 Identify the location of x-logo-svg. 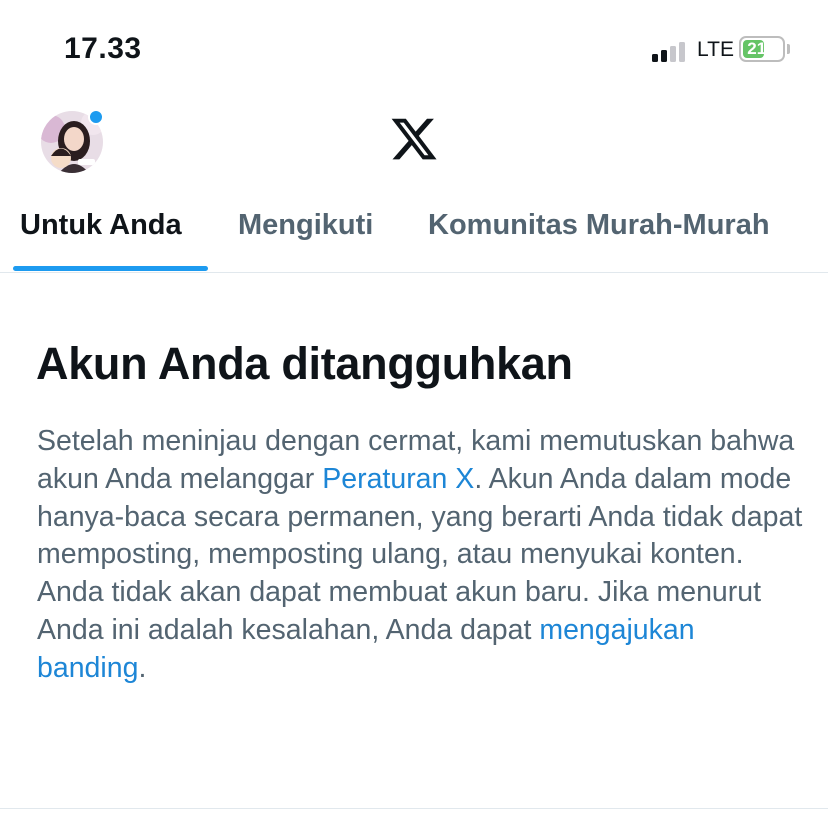
(414, 139).